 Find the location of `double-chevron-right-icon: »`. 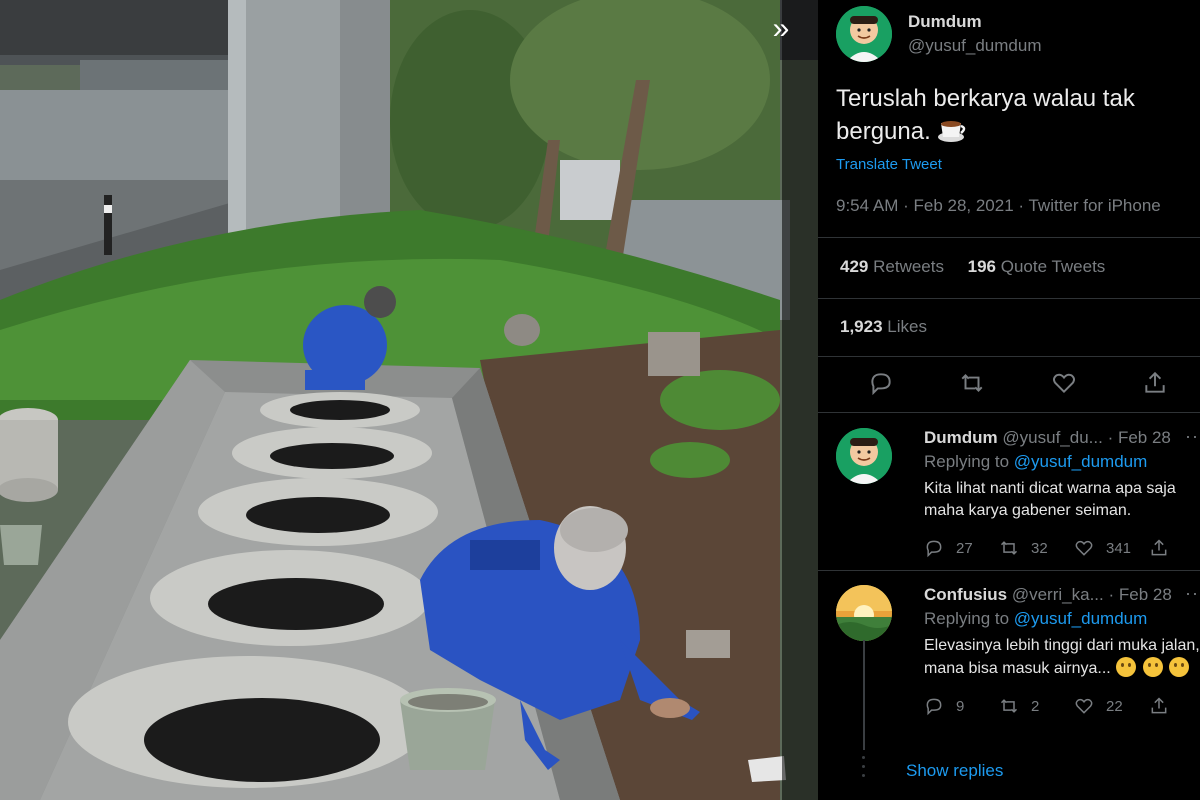

double-chevron-right-icon: » is located at coordinates (778, 30).